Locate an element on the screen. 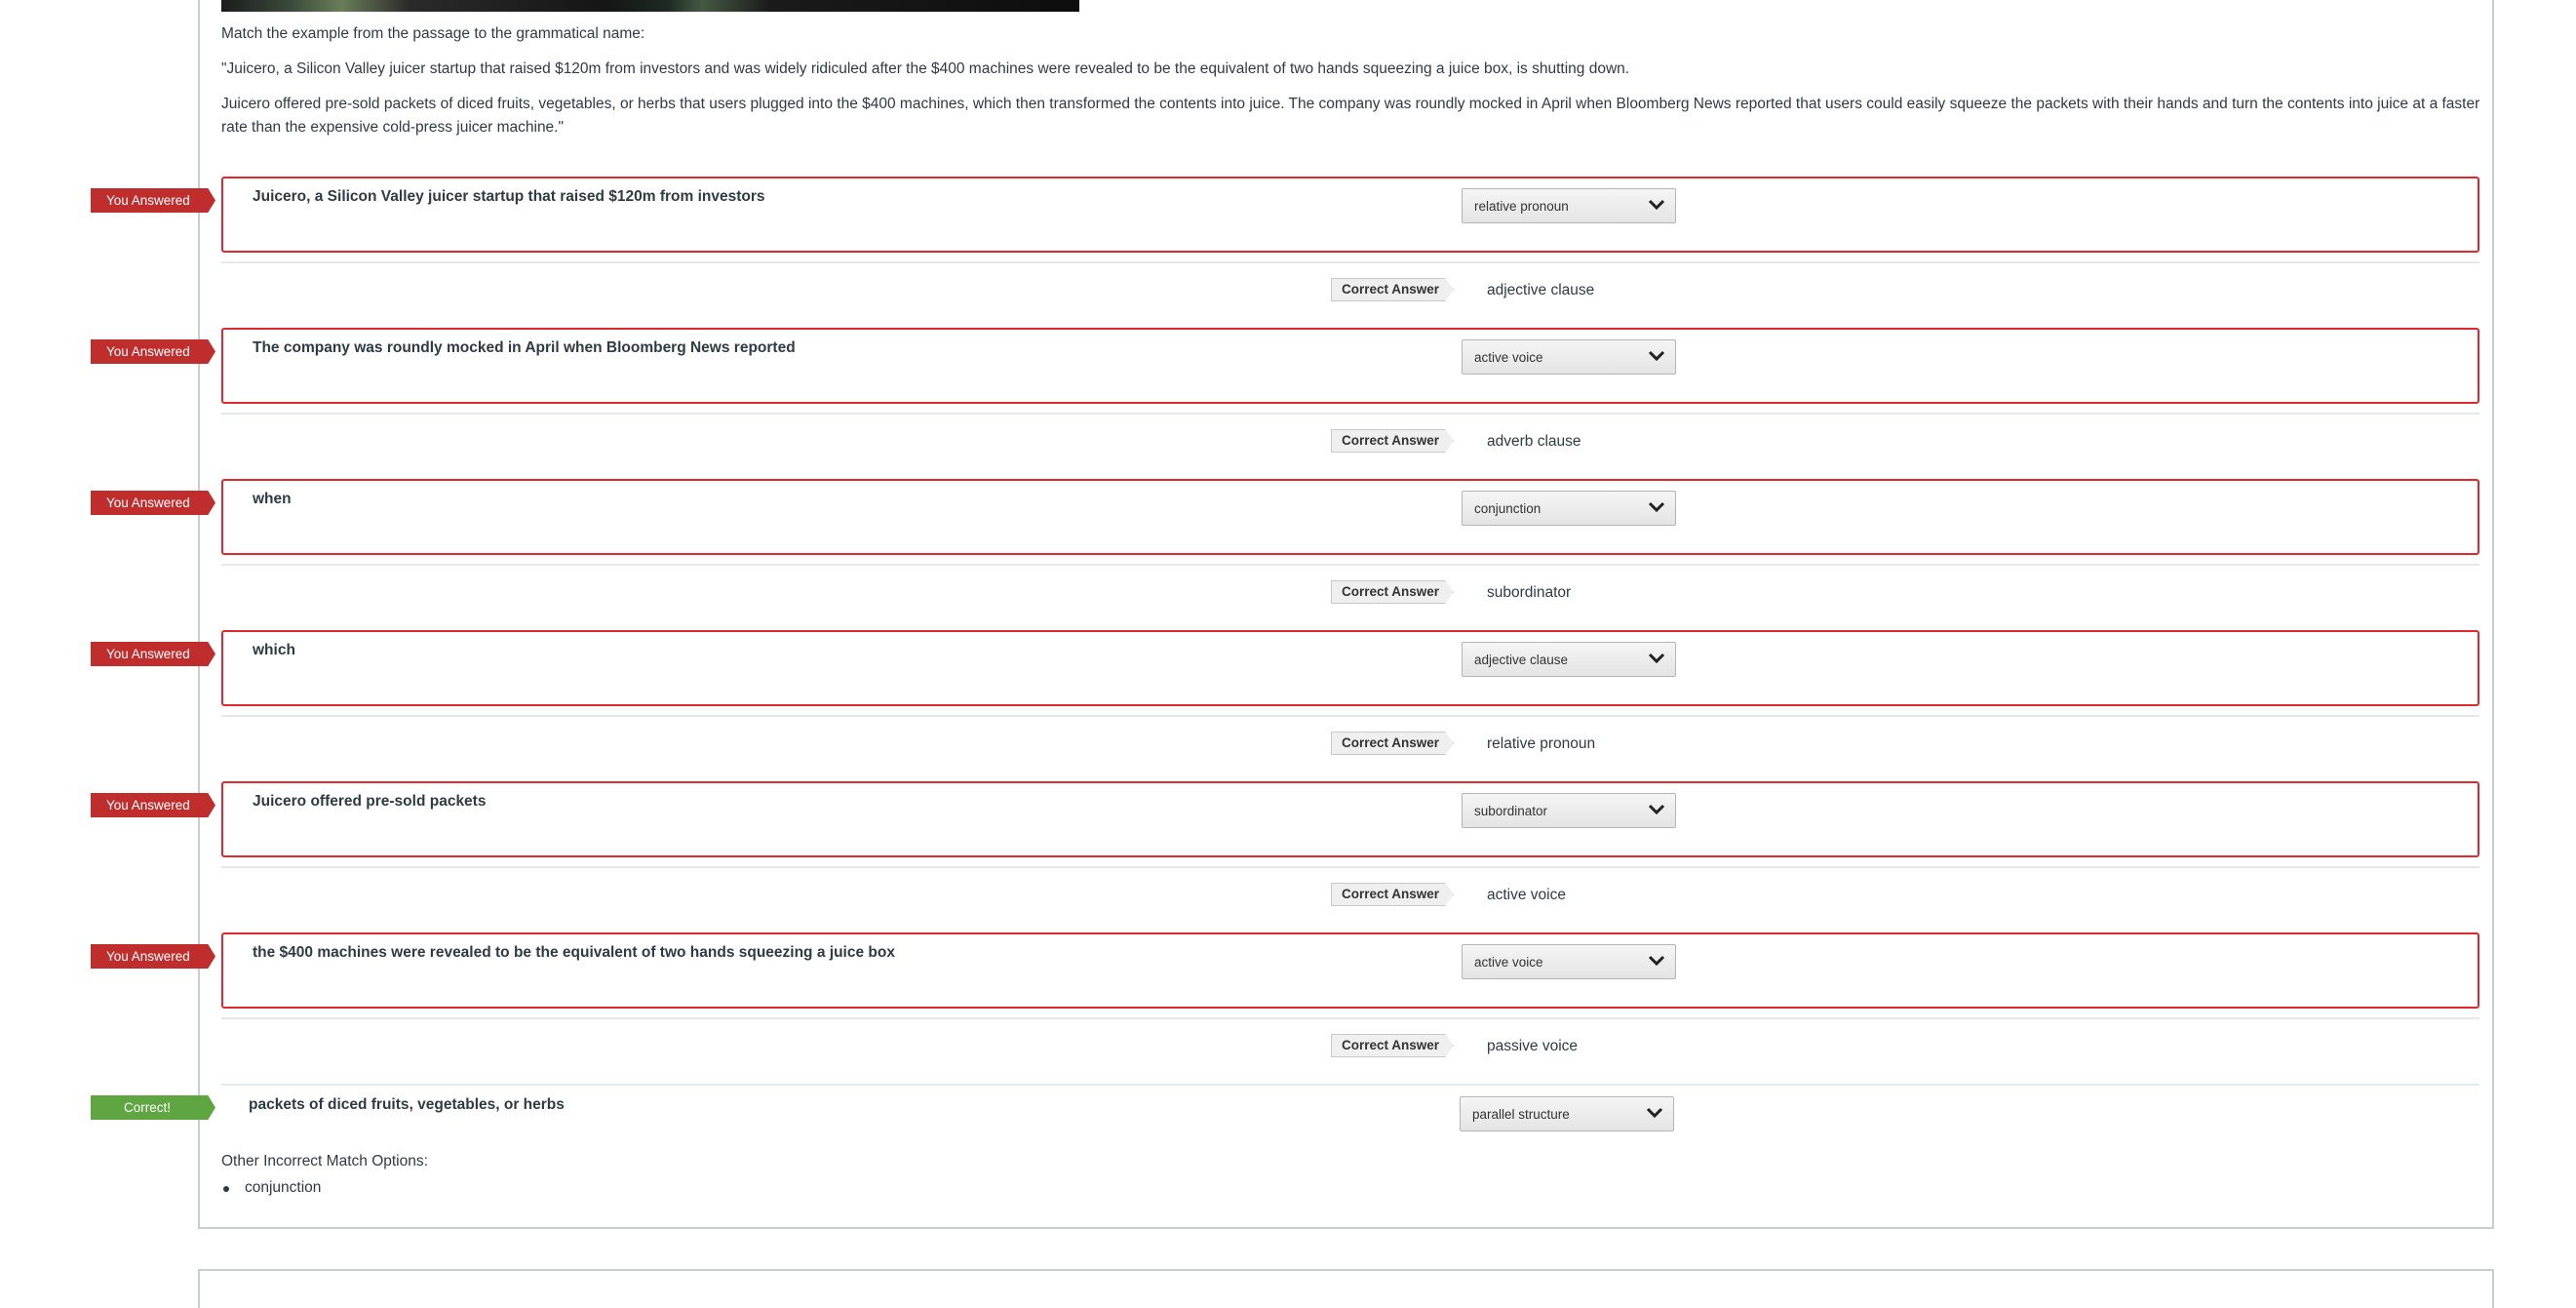  correct-answer-value: adjective clause is located at coordinates (1541, 290).